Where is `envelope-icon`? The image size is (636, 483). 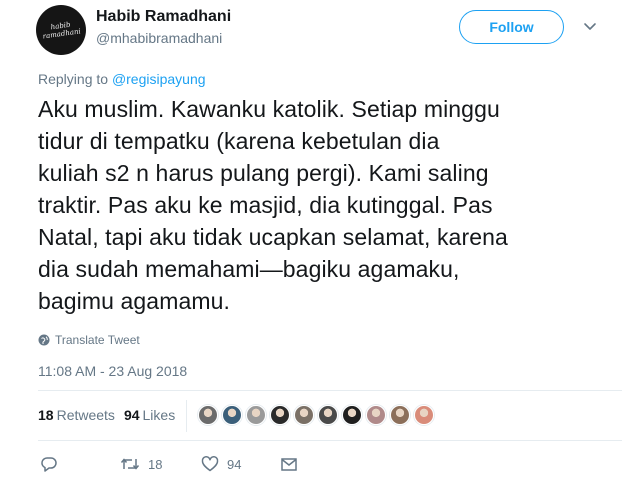 envelope-icon is located at coordinates (289, 464).